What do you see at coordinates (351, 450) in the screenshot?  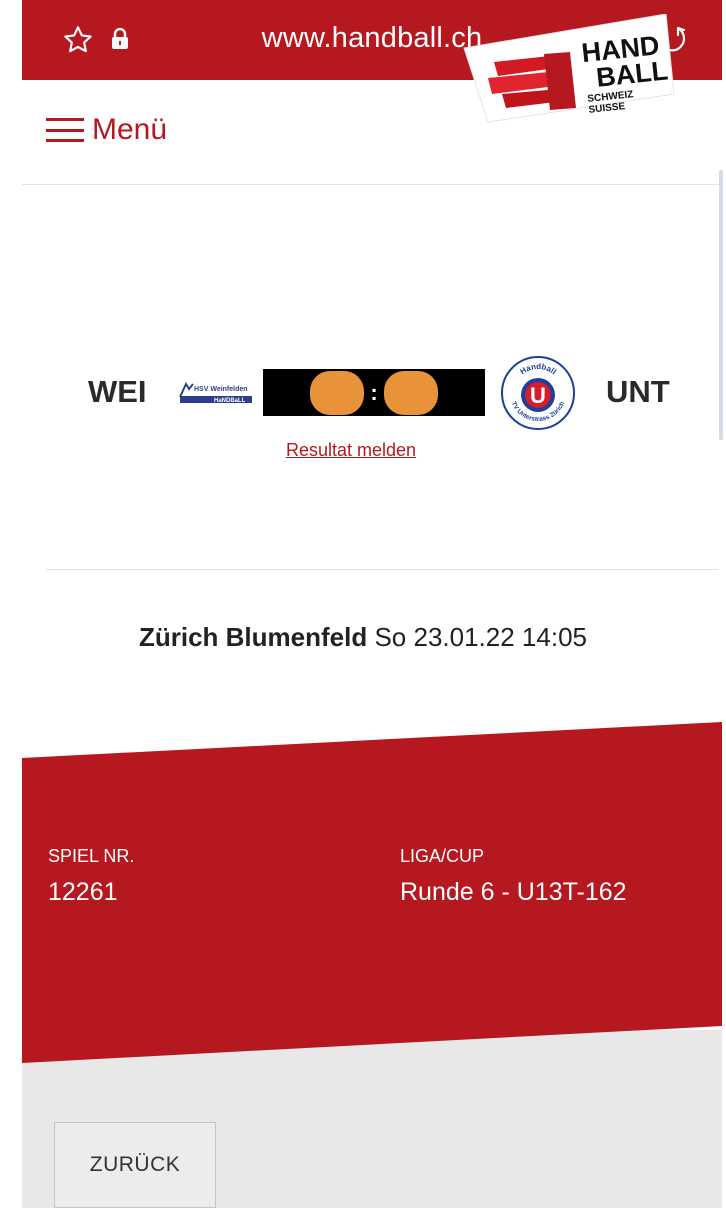 I see `report-result-link: Resultat melden` at bounding box center [351, 450].